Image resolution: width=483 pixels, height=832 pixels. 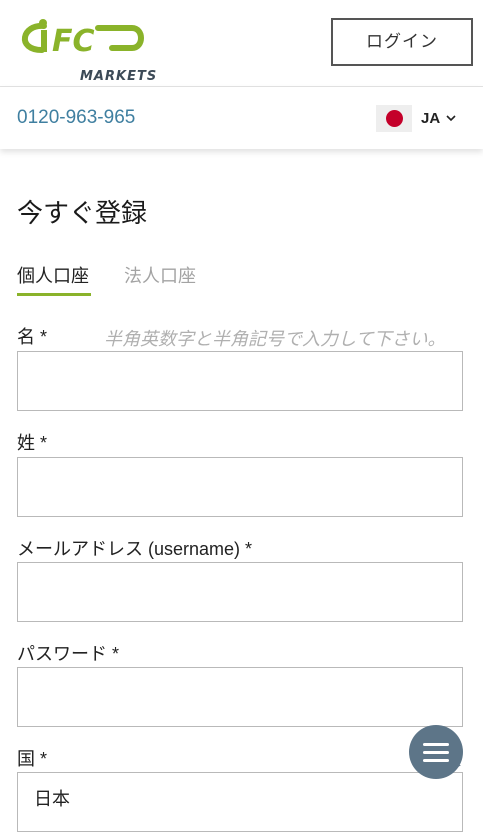 What do you see at coordinates (451, 118) in the screenshot?
I see `chevron-down-icon` at bounding box center [451, 118].